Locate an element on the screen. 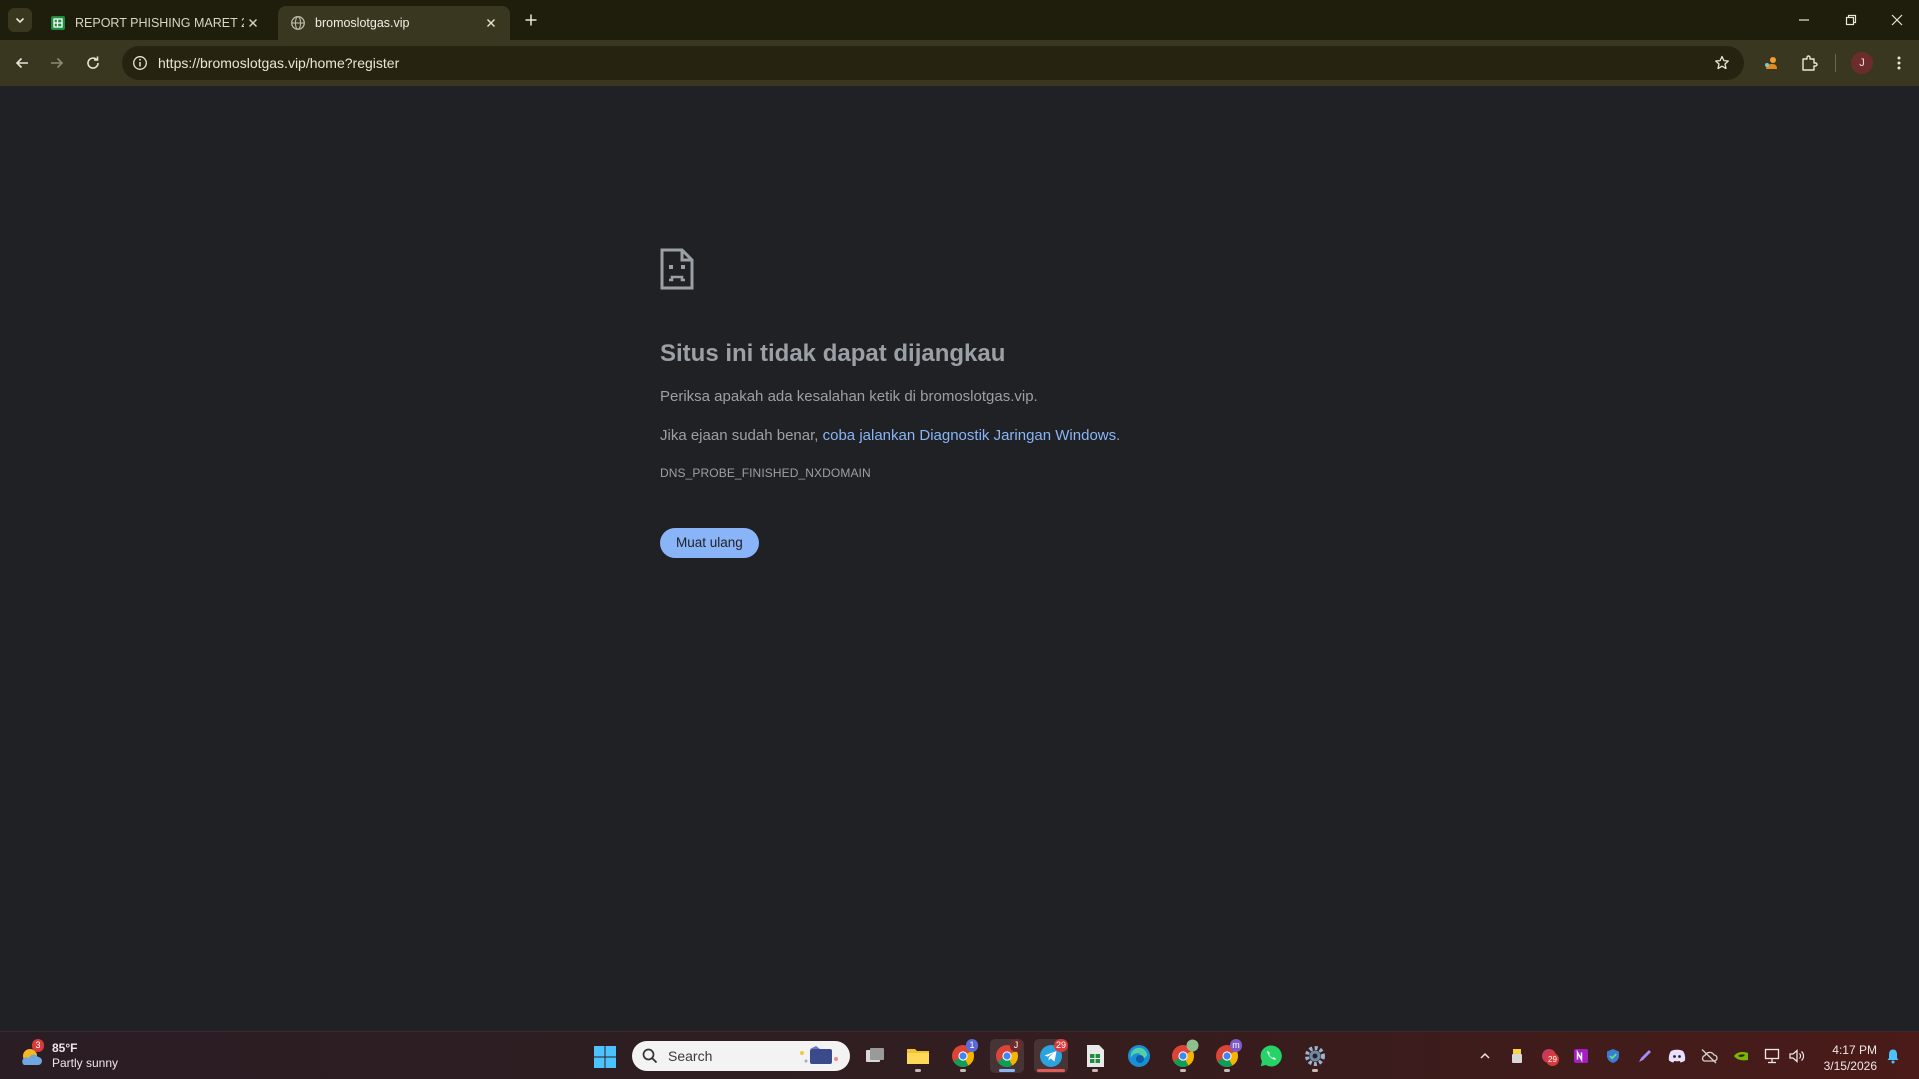 Image resolution: width=1919 pixels, height=1079 pixels. reload-button is located at coordinates (93, 63).